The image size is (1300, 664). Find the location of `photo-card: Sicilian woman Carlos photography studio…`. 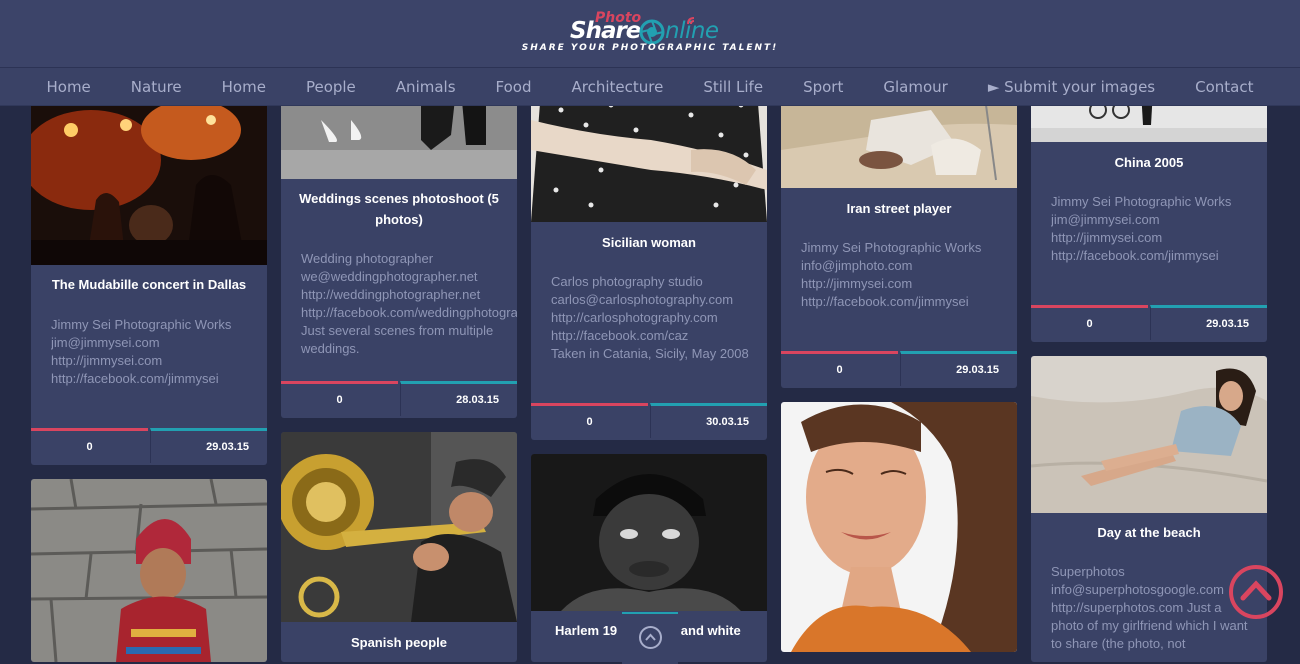

photo-card: Sicilian woman Carlos photography studio… is located at coordinates (649, 265).